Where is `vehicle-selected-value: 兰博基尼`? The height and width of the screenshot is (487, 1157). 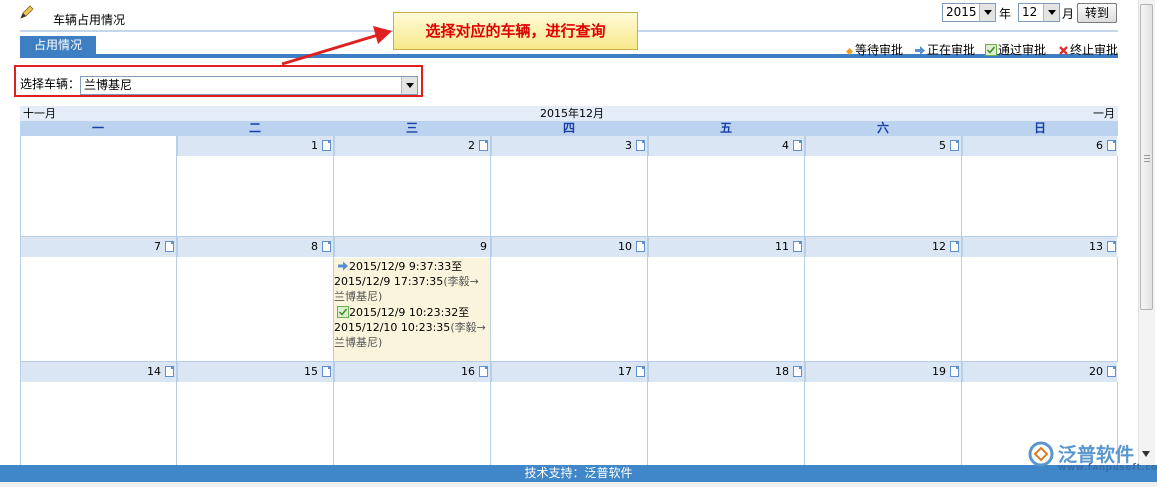 vehicle-selected-value: 兰博基尼 is located at coordinates (108, 85).